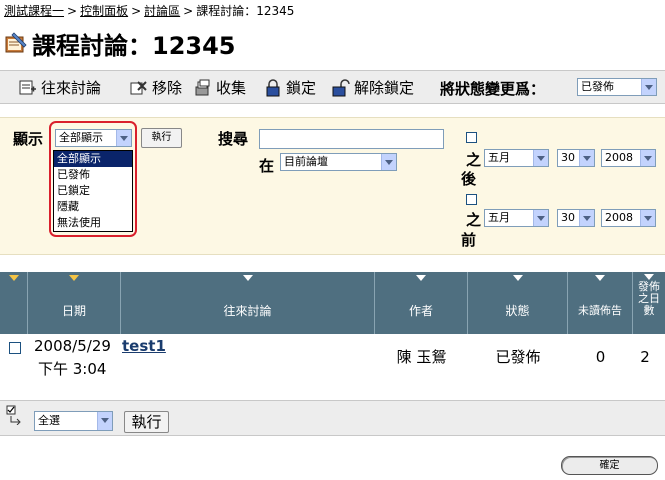 Image resolution: width=665 pixels, height=480 pixels. What do you see at coordinates (617, 87) in the screenshot?
I see `change-state-select: 已發佈` at bounding box center [617, 87].